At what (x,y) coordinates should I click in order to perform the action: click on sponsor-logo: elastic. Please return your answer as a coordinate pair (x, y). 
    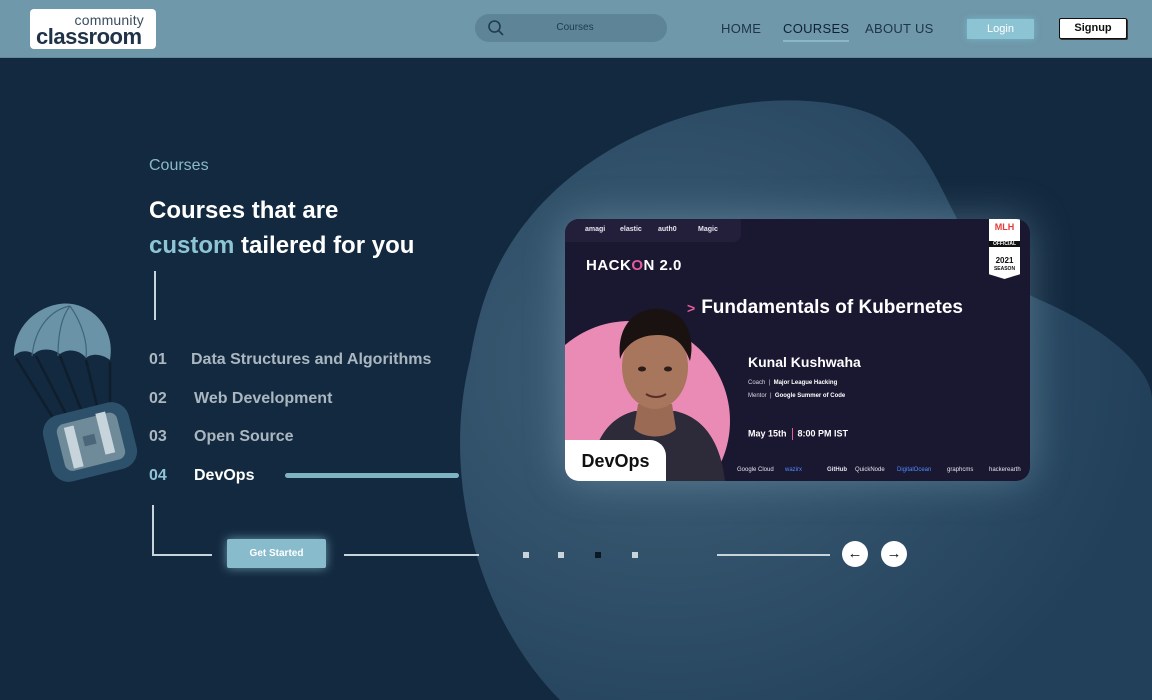
    Looking at the image, I should click on (631, 229).